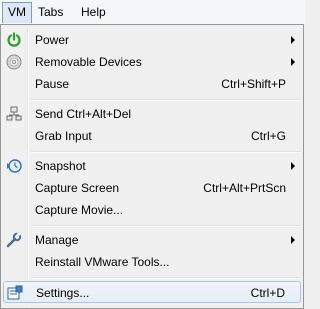 The width and height of the screenshot is (320, 309). What do you see at coordinates (88, 62) in the screenshot?
I see `menu-item-label: Removable Devices` at bounding box center [88, 62].